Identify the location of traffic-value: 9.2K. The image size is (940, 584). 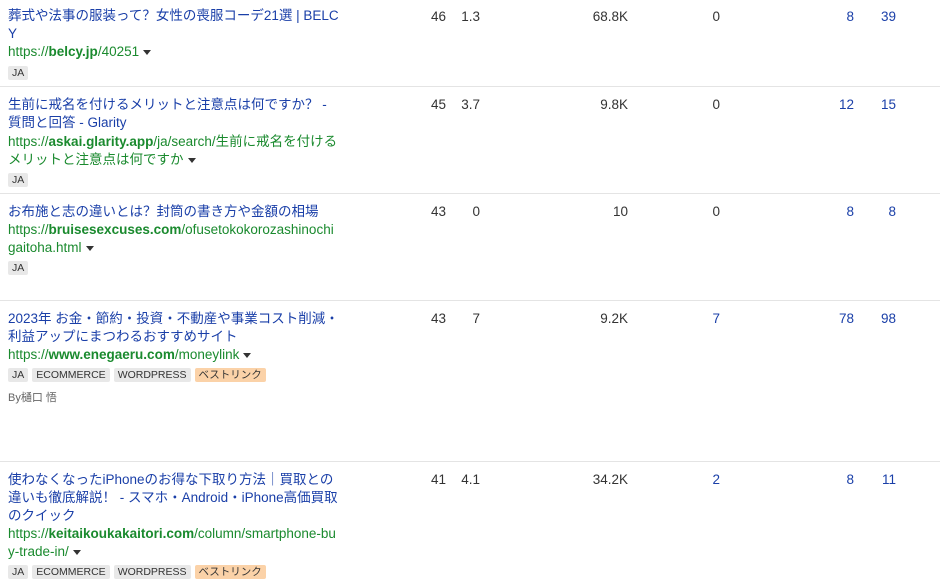
(614, 318).